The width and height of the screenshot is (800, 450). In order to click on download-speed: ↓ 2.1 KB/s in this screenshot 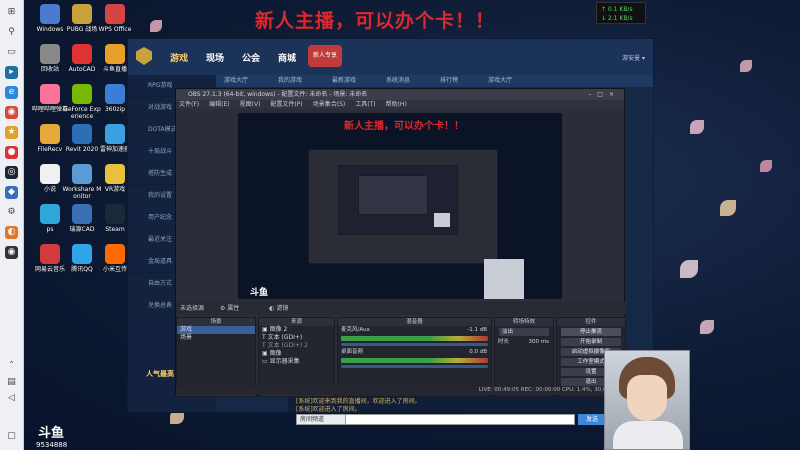, I will do `click(617, 18)`.